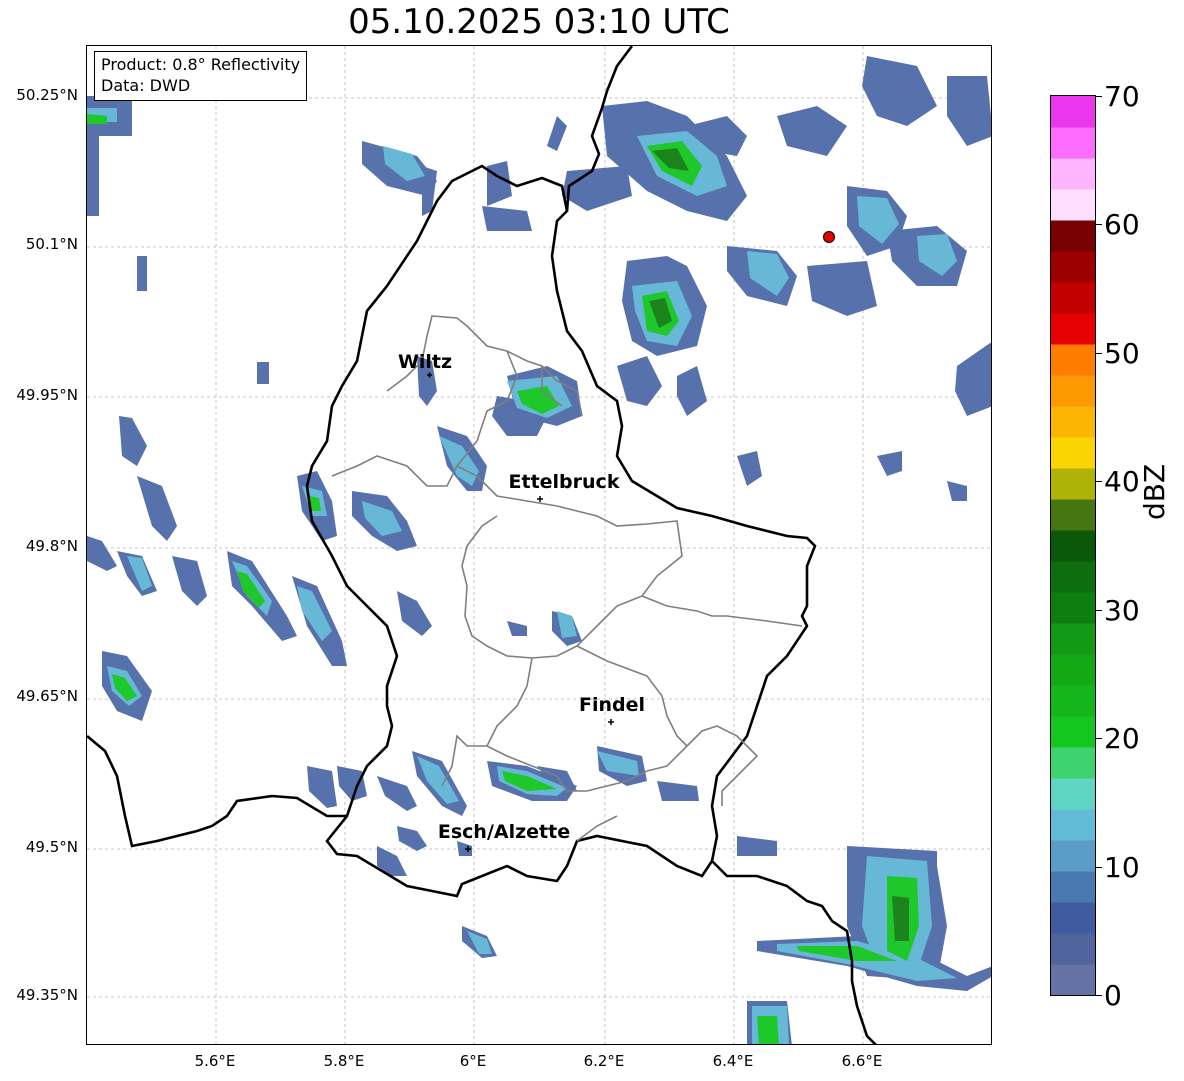 Image resolution: width=1184 pixels, height=1081 pixels. I want to click on lon-label: 5.8°E, so click(344, 1061).